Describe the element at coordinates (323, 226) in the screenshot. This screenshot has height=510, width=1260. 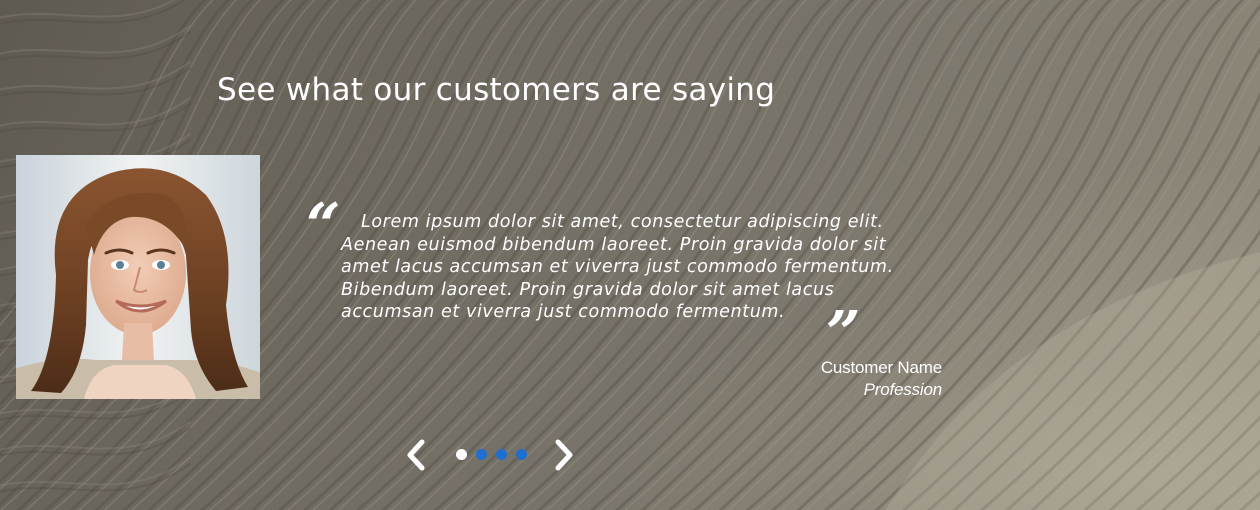
I see `open-quote-icon: “` at that location.